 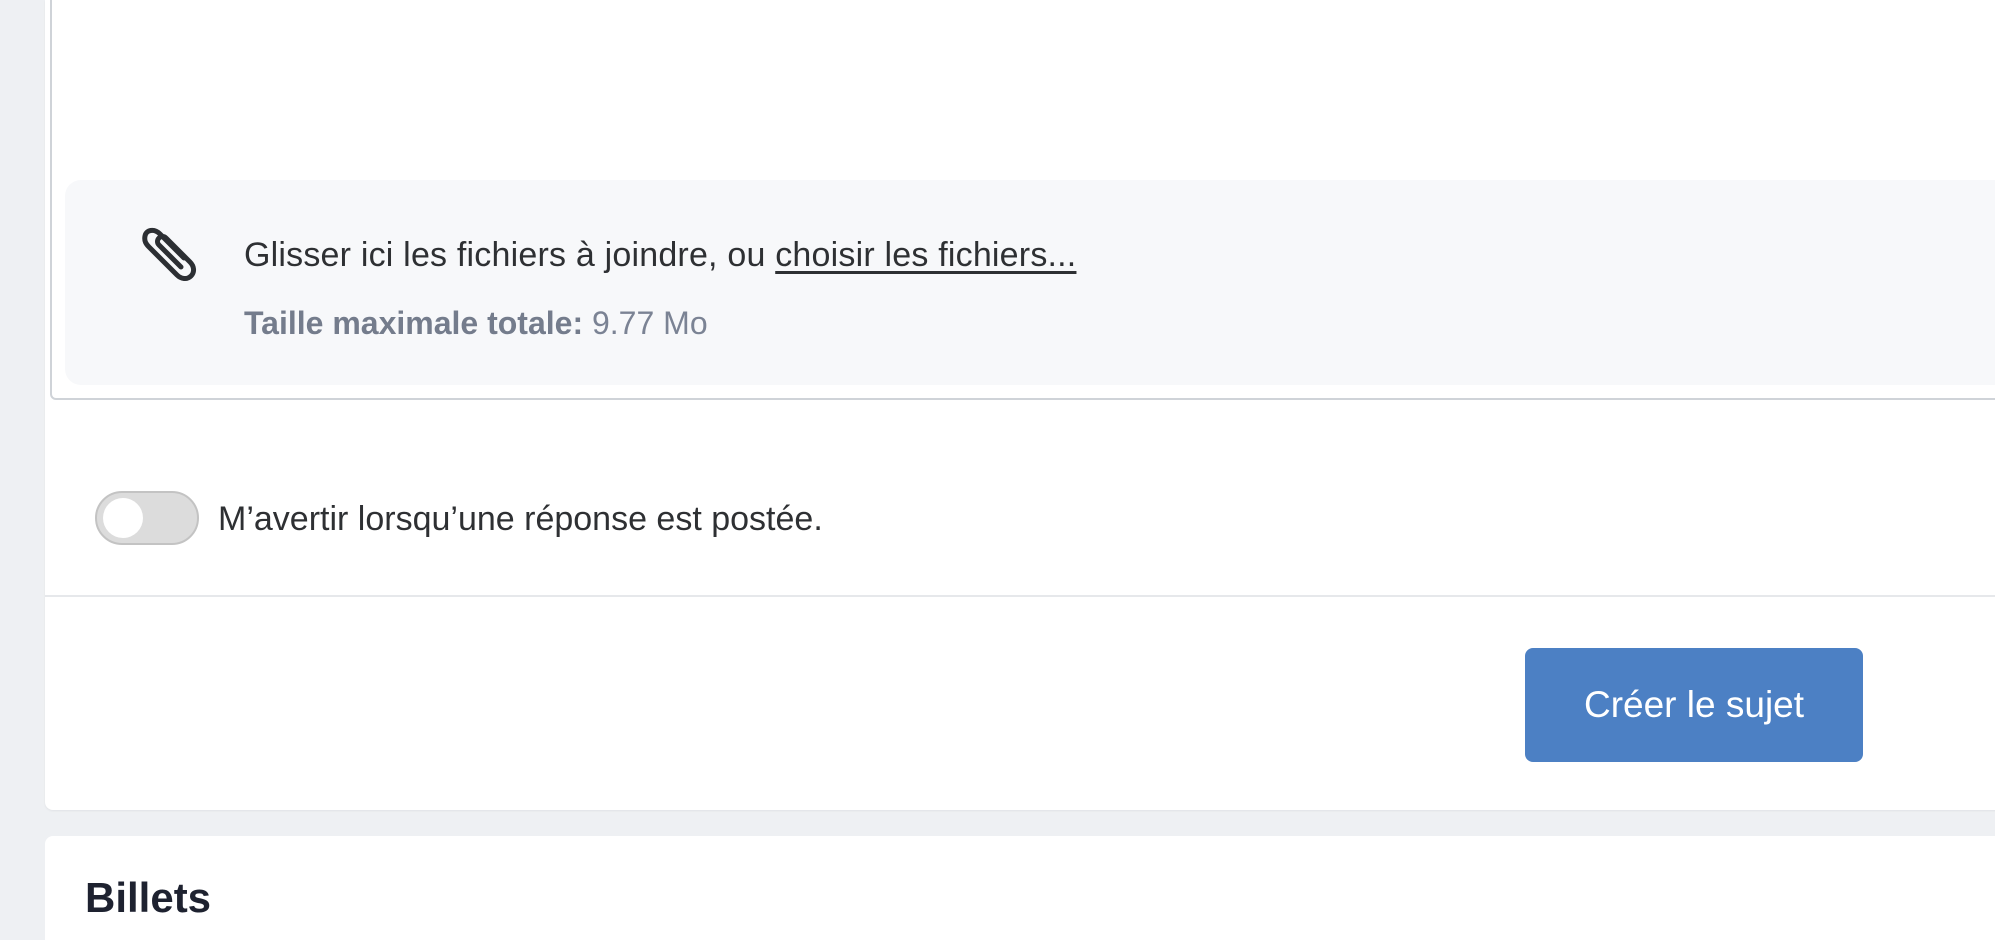 I want to click on max-size-label: Taille maximale totale:, so click(x=414, y=323).